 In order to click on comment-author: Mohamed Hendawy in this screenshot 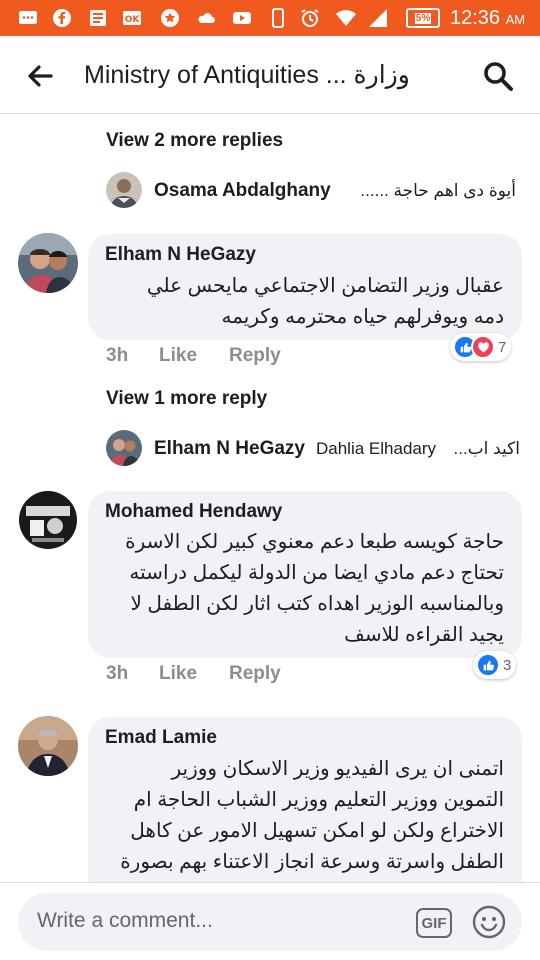, I will do `click(193, 512)`.